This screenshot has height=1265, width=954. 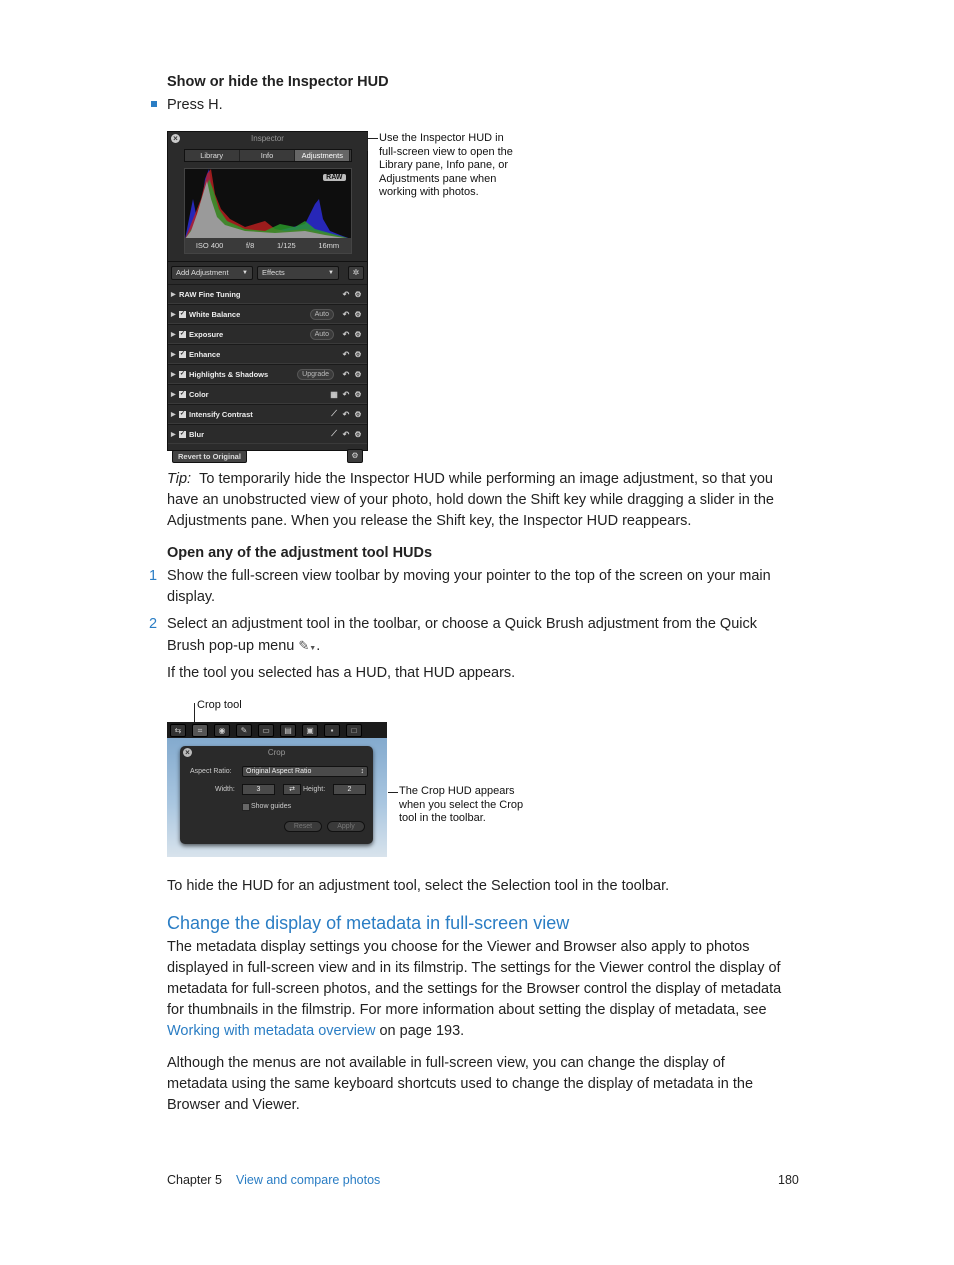 I want to click on adjustment-label: Exposure, so click(x=206, y=334).